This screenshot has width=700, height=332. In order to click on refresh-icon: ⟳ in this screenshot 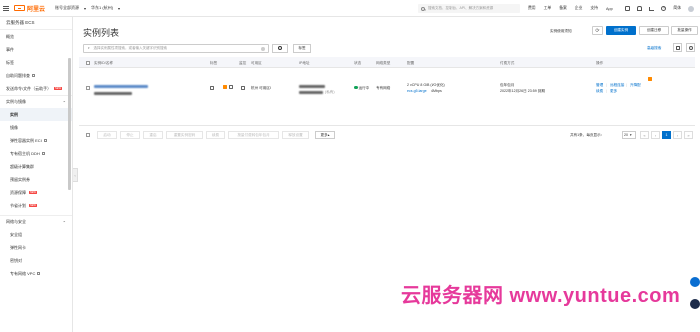, I will do `click(597, 30)`.